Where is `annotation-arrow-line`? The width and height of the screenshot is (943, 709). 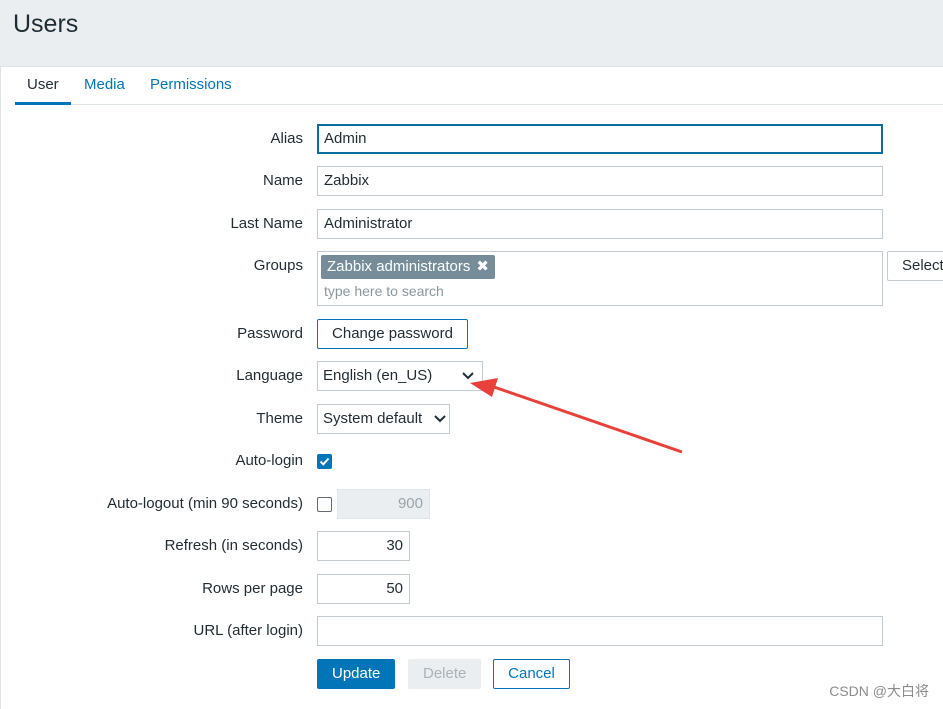 annotation-arrow-line is located at coordinates (588, 419).